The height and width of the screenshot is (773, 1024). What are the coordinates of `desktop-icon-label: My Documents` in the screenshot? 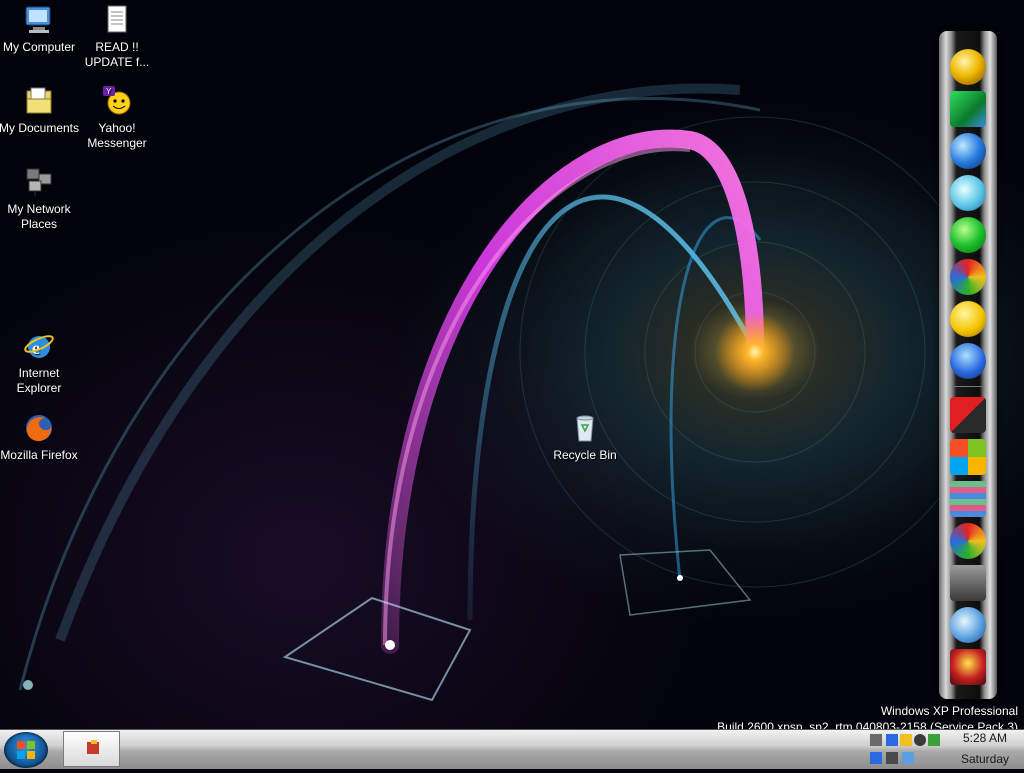 It's located at (40, 128).